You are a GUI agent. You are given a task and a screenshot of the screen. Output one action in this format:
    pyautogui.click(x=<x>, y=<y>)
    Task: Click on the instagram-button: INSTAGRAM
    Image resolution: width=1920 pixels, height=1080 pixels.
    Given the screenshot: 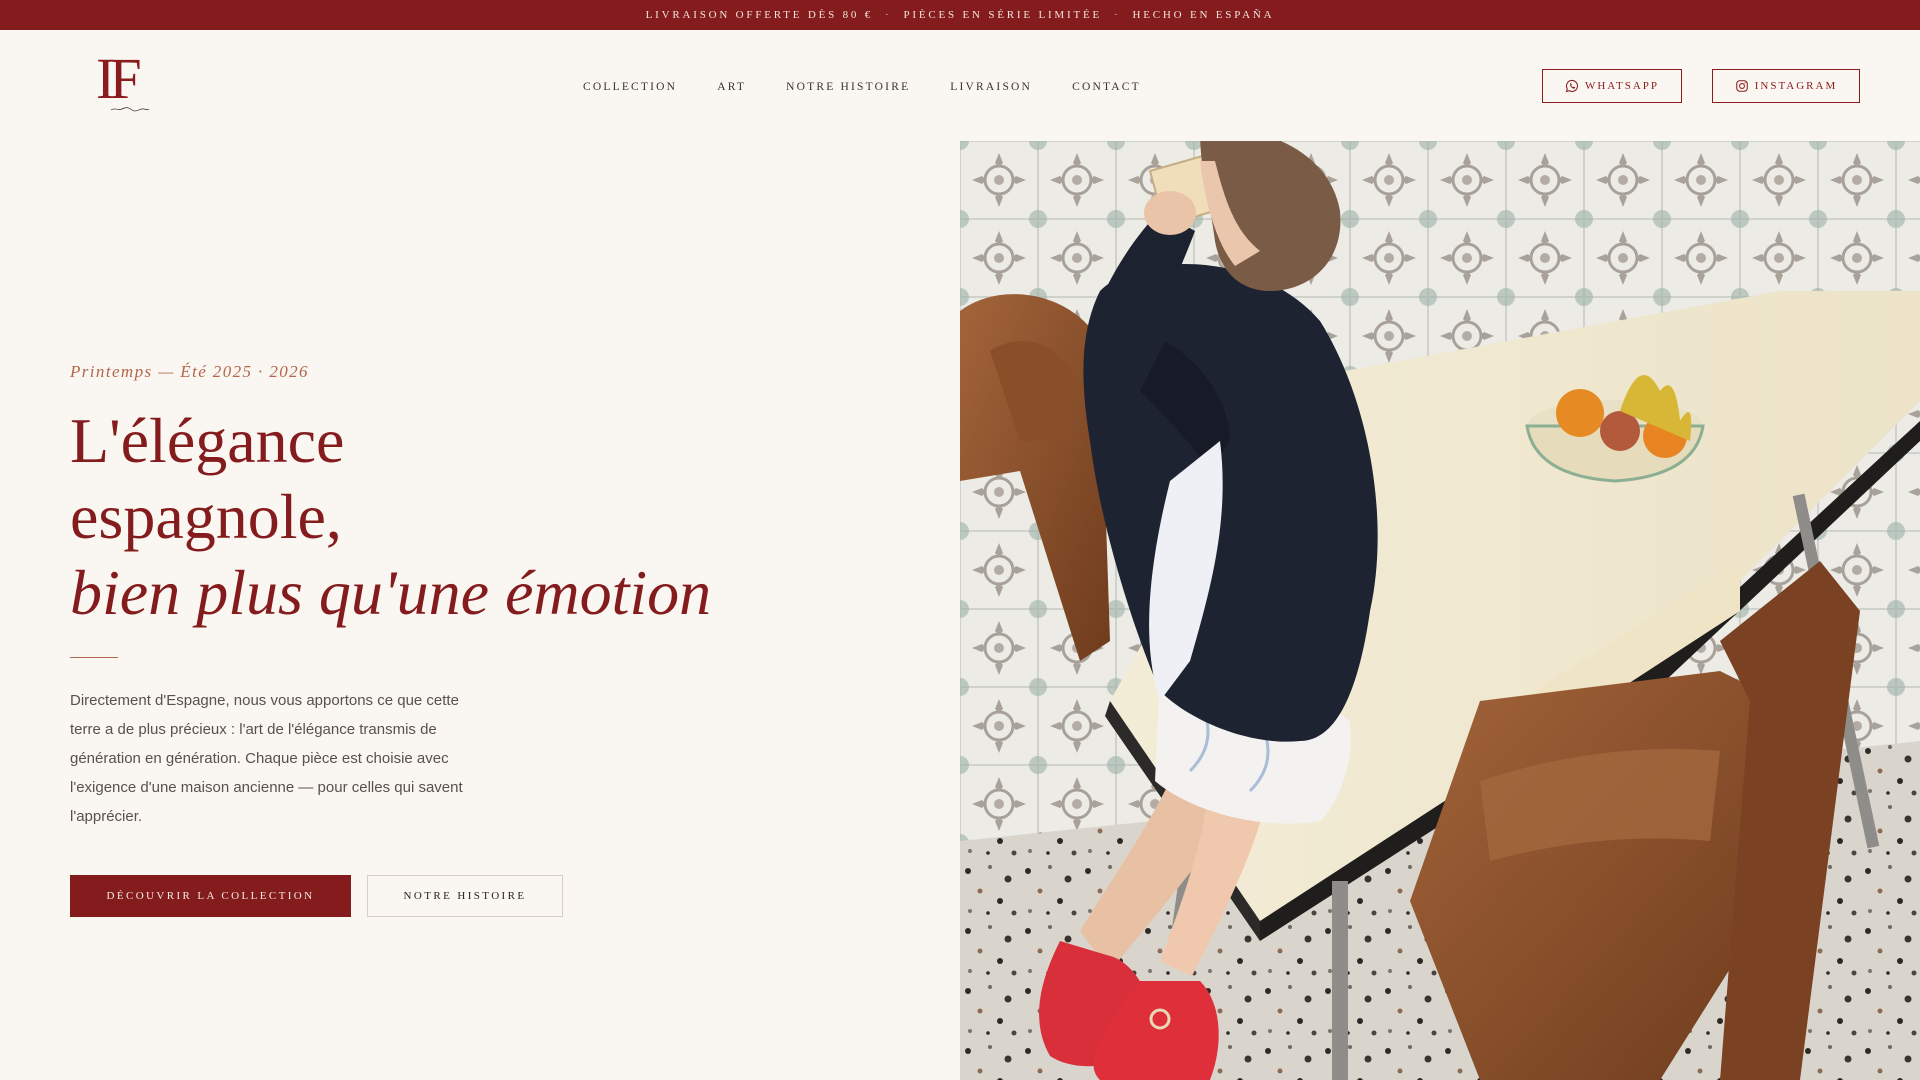 What is the action you would take?
    pyautogui.click(x=1786, y=86)
    